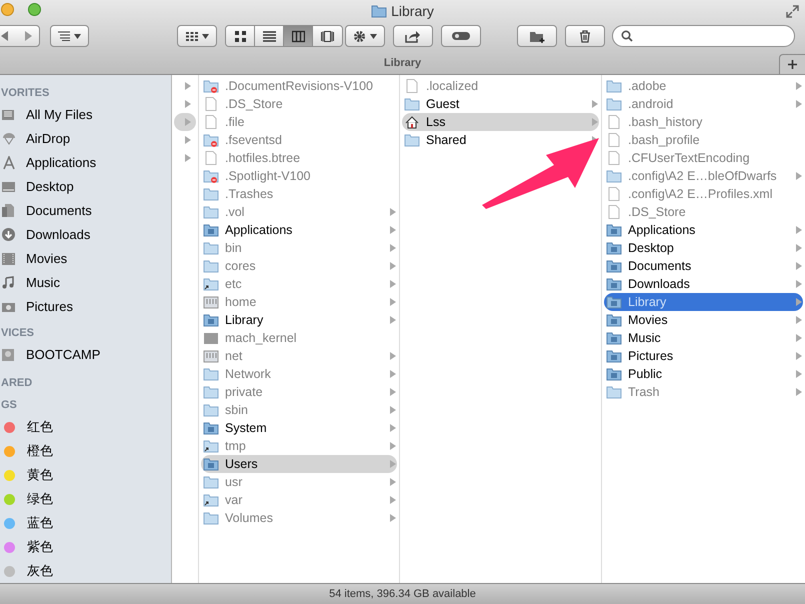 The height and width of the screenshot is (604, 805). Describe the element at coordinates (703, 284) in the screenshot. I see `file-row: Downloads` at that location.